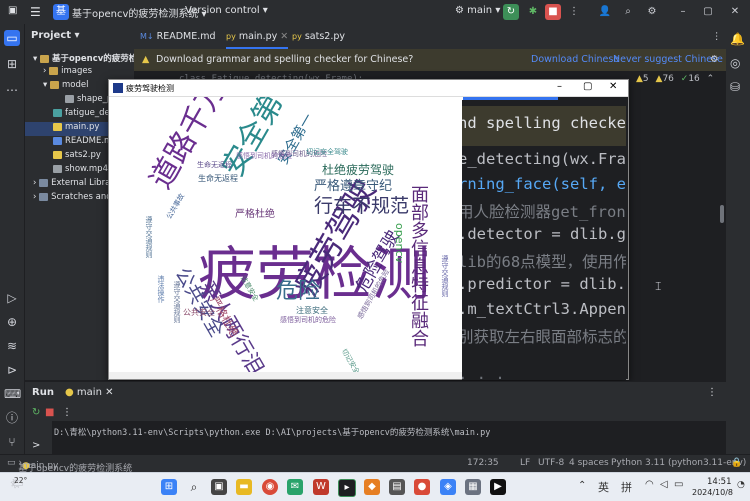 The height and width of the screenshot is (501, 750). What do you see at coordinates (587, 86) in the screenshot?
I see `app-maximize-icon: ▢` at bounding box center [587, 86].